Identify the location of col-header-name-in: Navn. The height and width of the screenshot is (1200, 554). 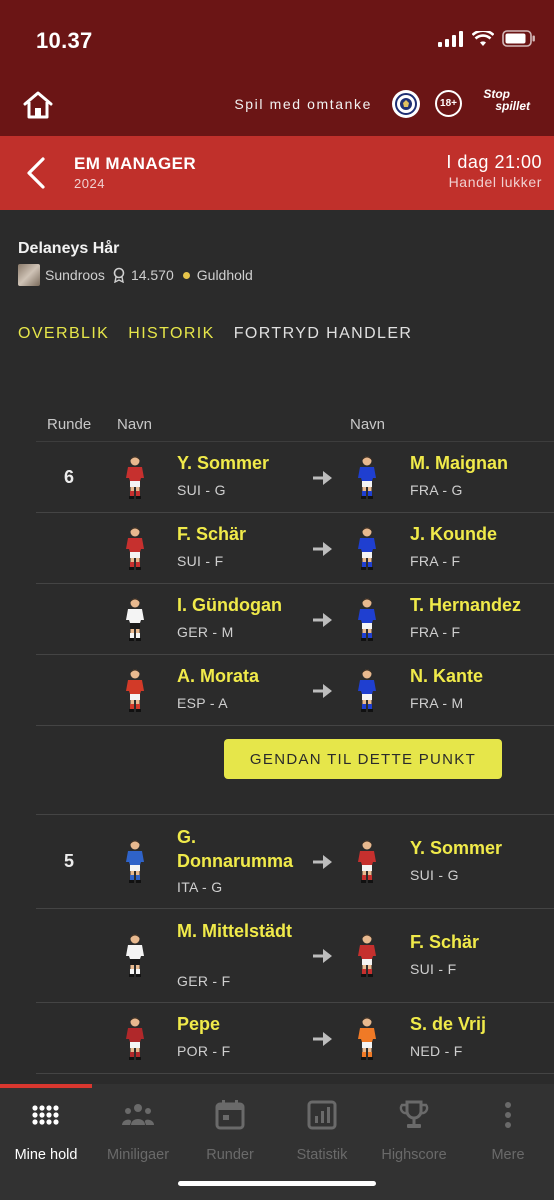
(368, 424).